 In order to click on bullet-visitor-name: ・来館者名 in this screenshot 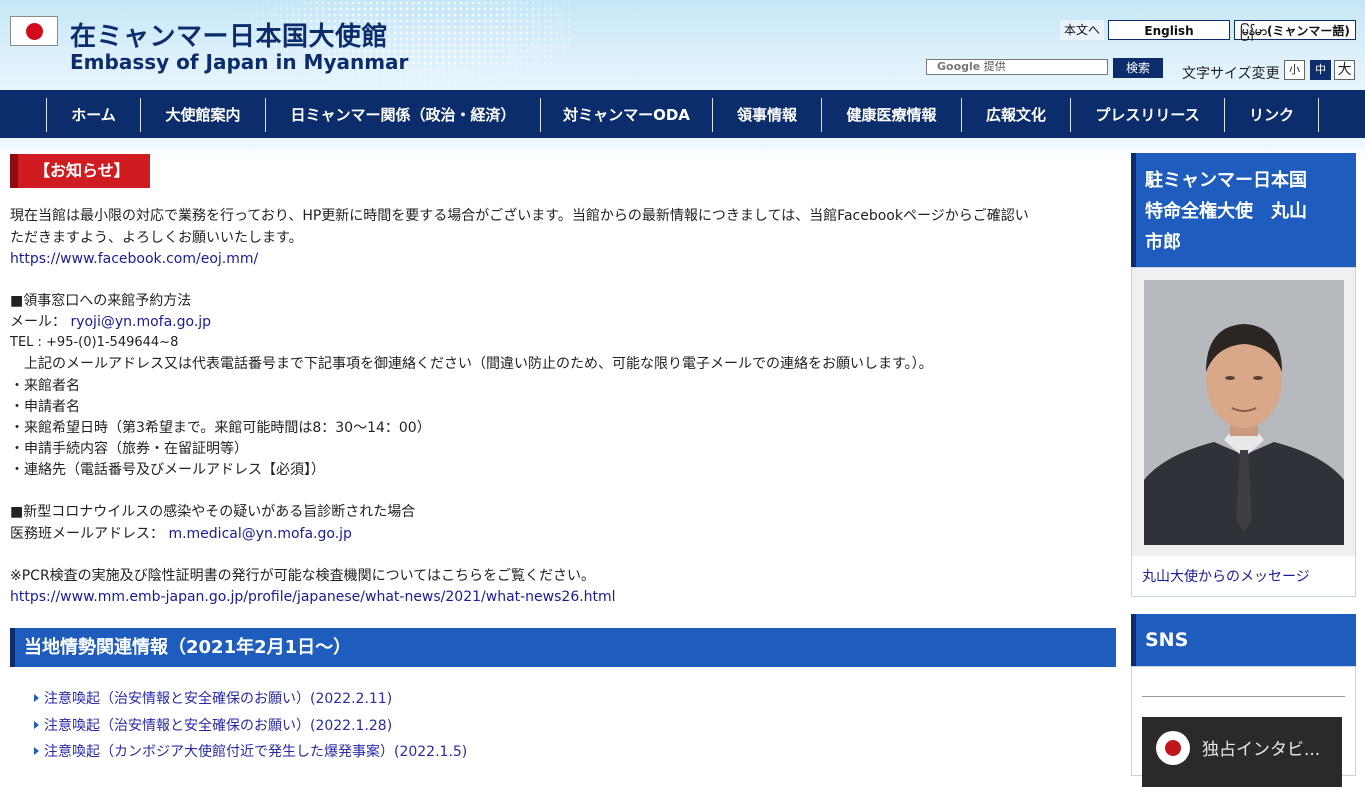, I will do `click(45, 386)`.